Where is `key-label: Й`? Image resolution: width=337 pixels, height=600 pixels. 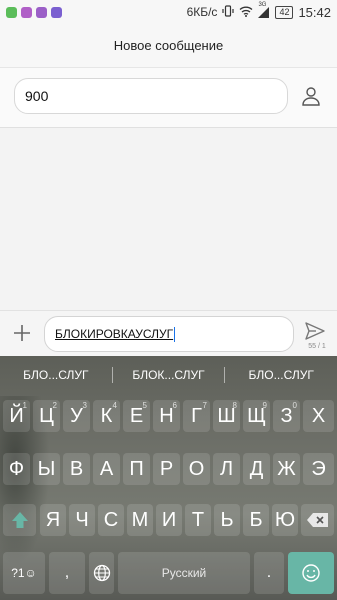
key-label: Й is located at coordinates (16, 415).